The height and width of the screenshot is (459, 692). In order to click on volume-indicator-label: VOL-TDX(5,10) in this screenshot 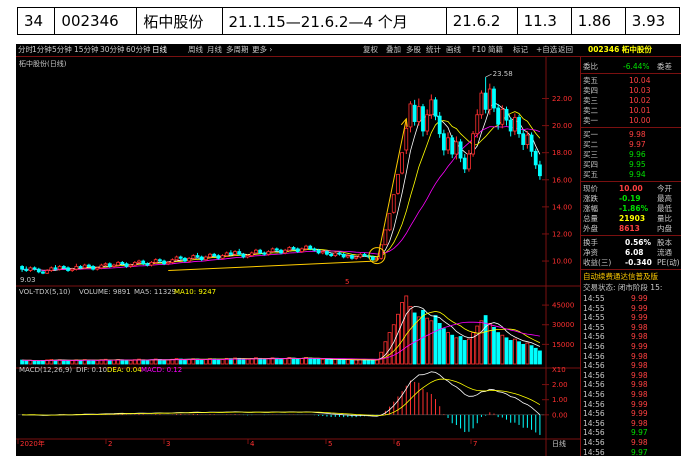, I will do `click(45, 292)`.